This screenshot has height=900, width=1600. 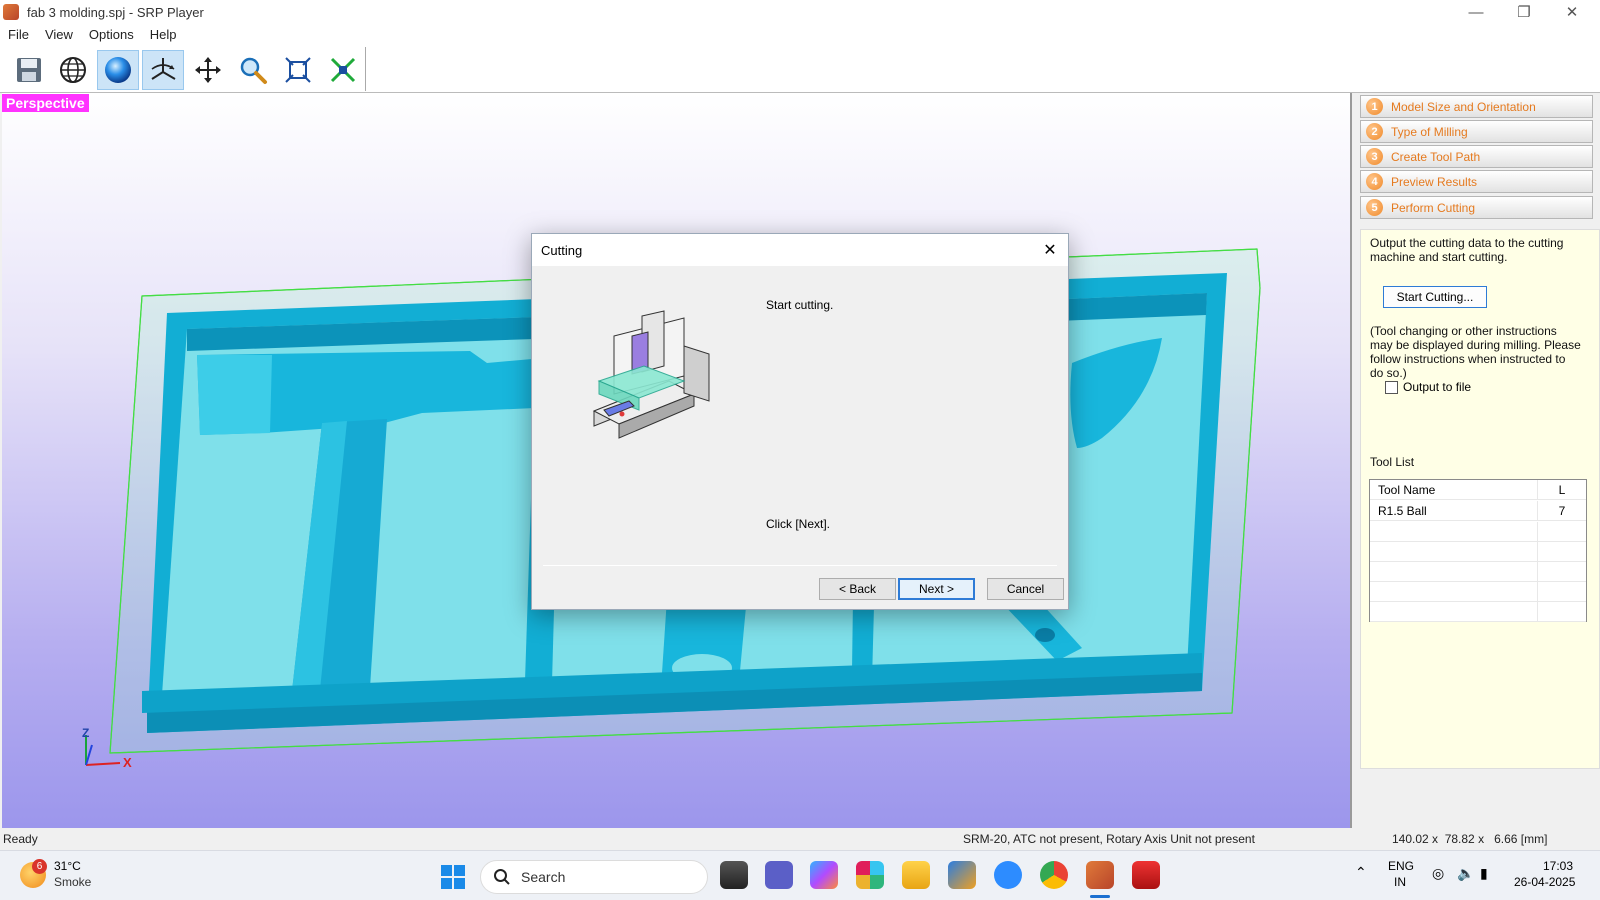 What do you see at coordinates (115, 12) in the screenshot?
I see `window-title: fab 3 molding.spj - SRP Player` at bounding box center [115, 12].